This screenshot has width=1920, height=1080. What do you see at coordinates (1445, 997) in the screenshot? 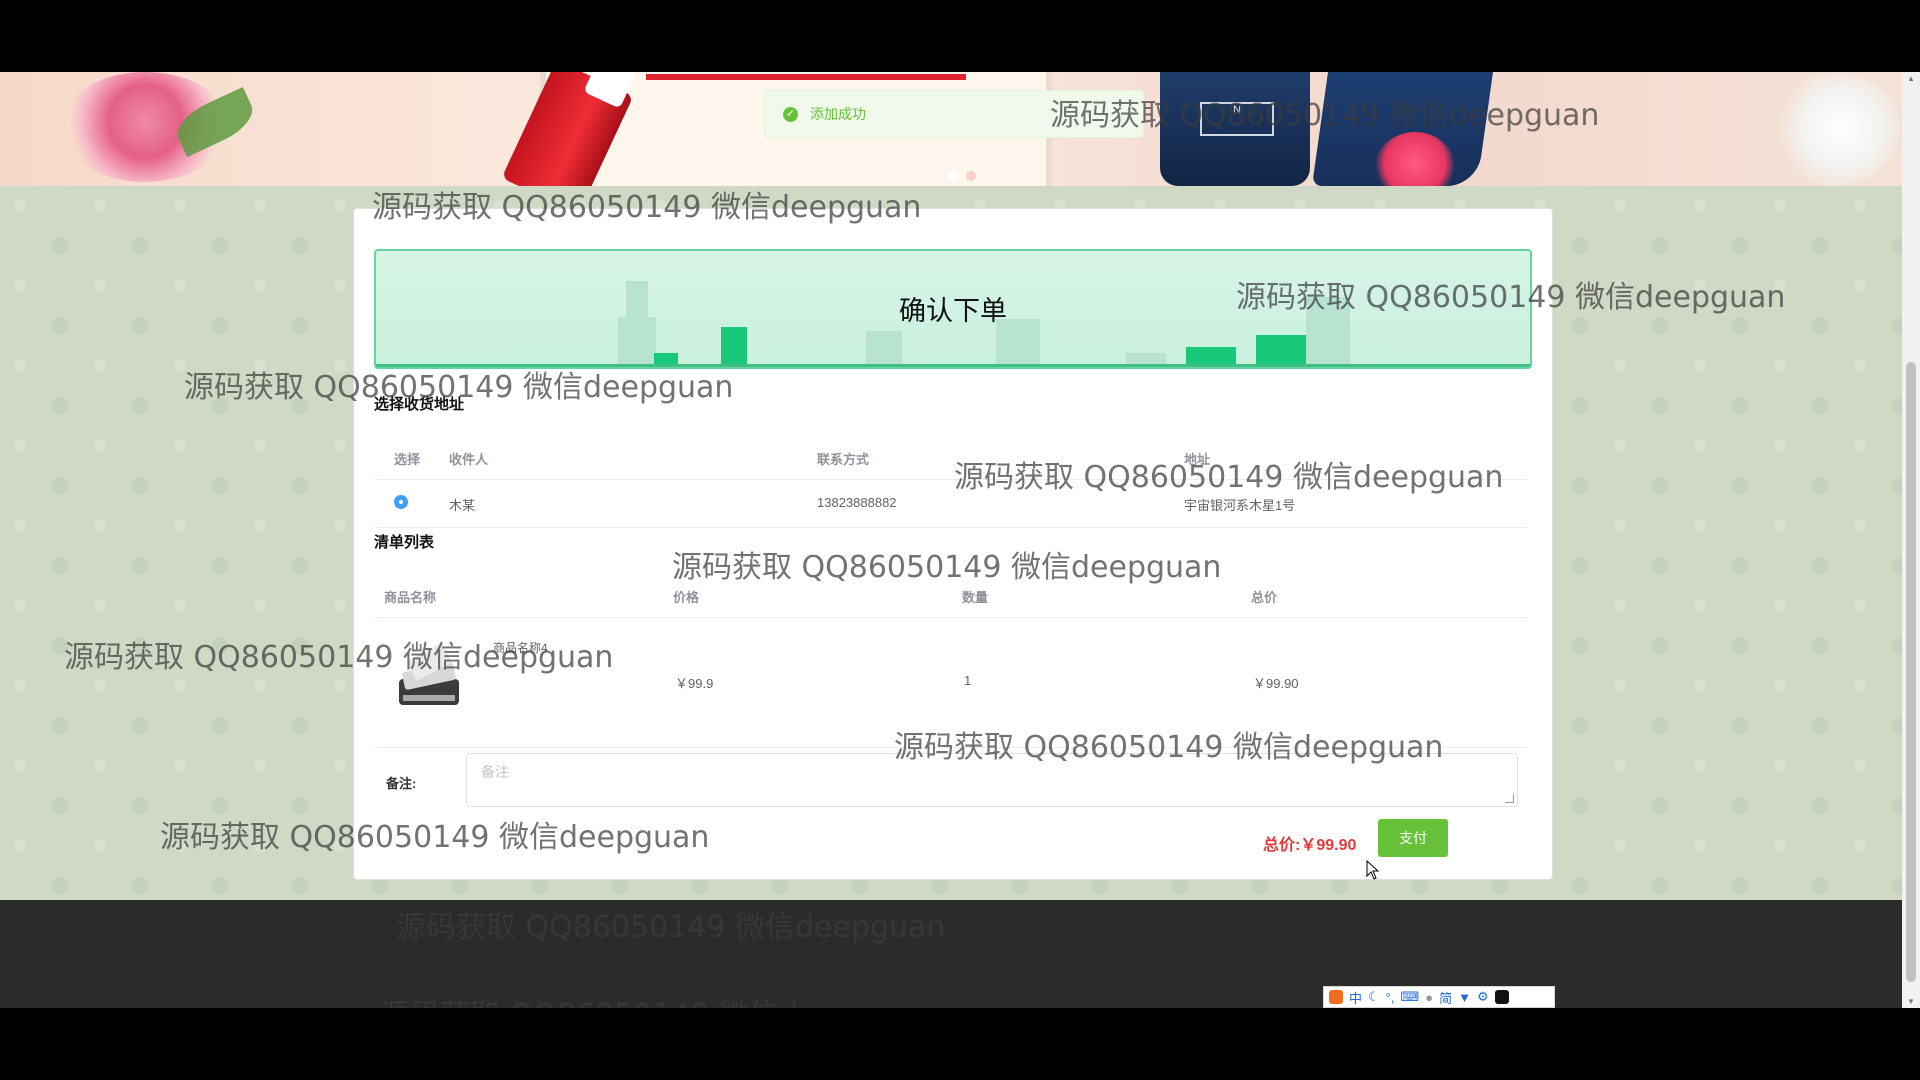
I see `ime-simplified-mode: 简` at bounding box center [1445, 997].